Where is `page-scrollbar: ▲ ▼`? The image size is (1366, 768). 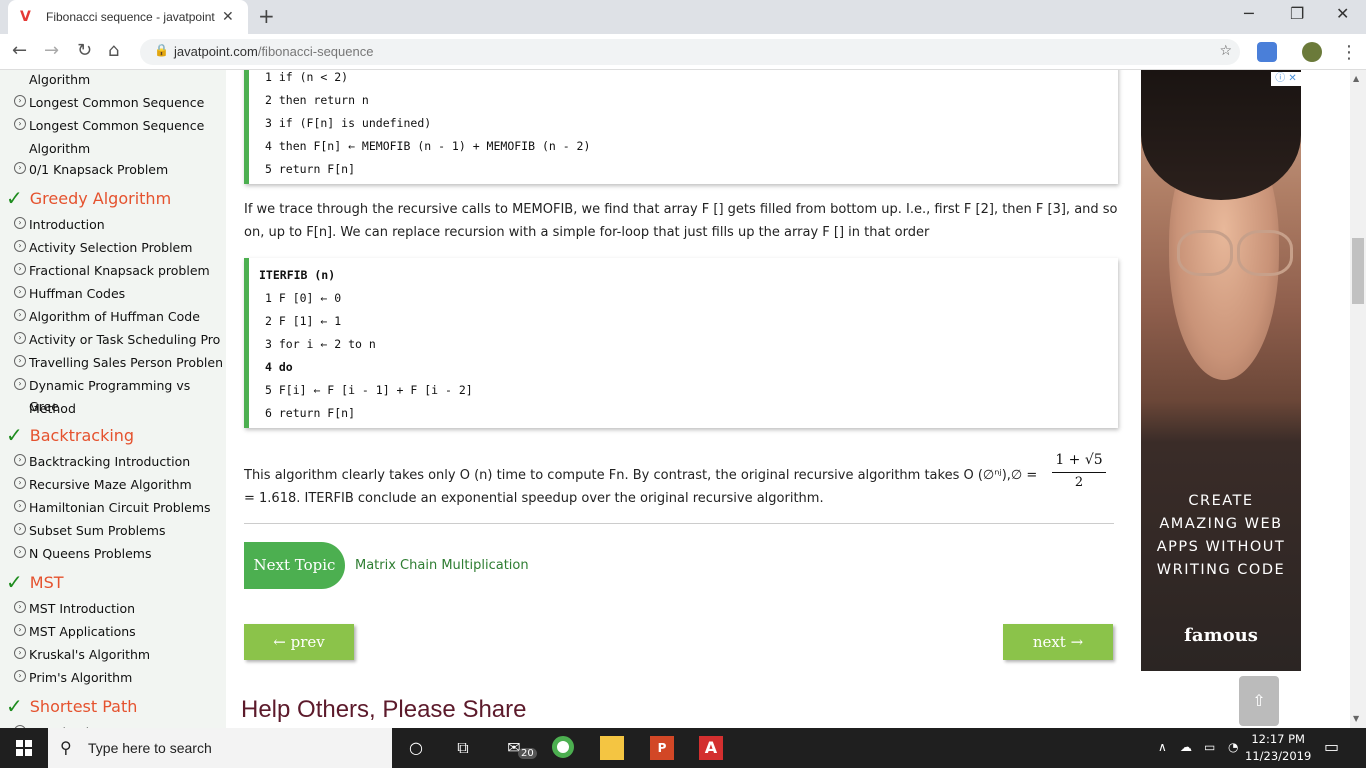 page-scrollbar: ▲ ▼ is located at coordinates (1358, 399).